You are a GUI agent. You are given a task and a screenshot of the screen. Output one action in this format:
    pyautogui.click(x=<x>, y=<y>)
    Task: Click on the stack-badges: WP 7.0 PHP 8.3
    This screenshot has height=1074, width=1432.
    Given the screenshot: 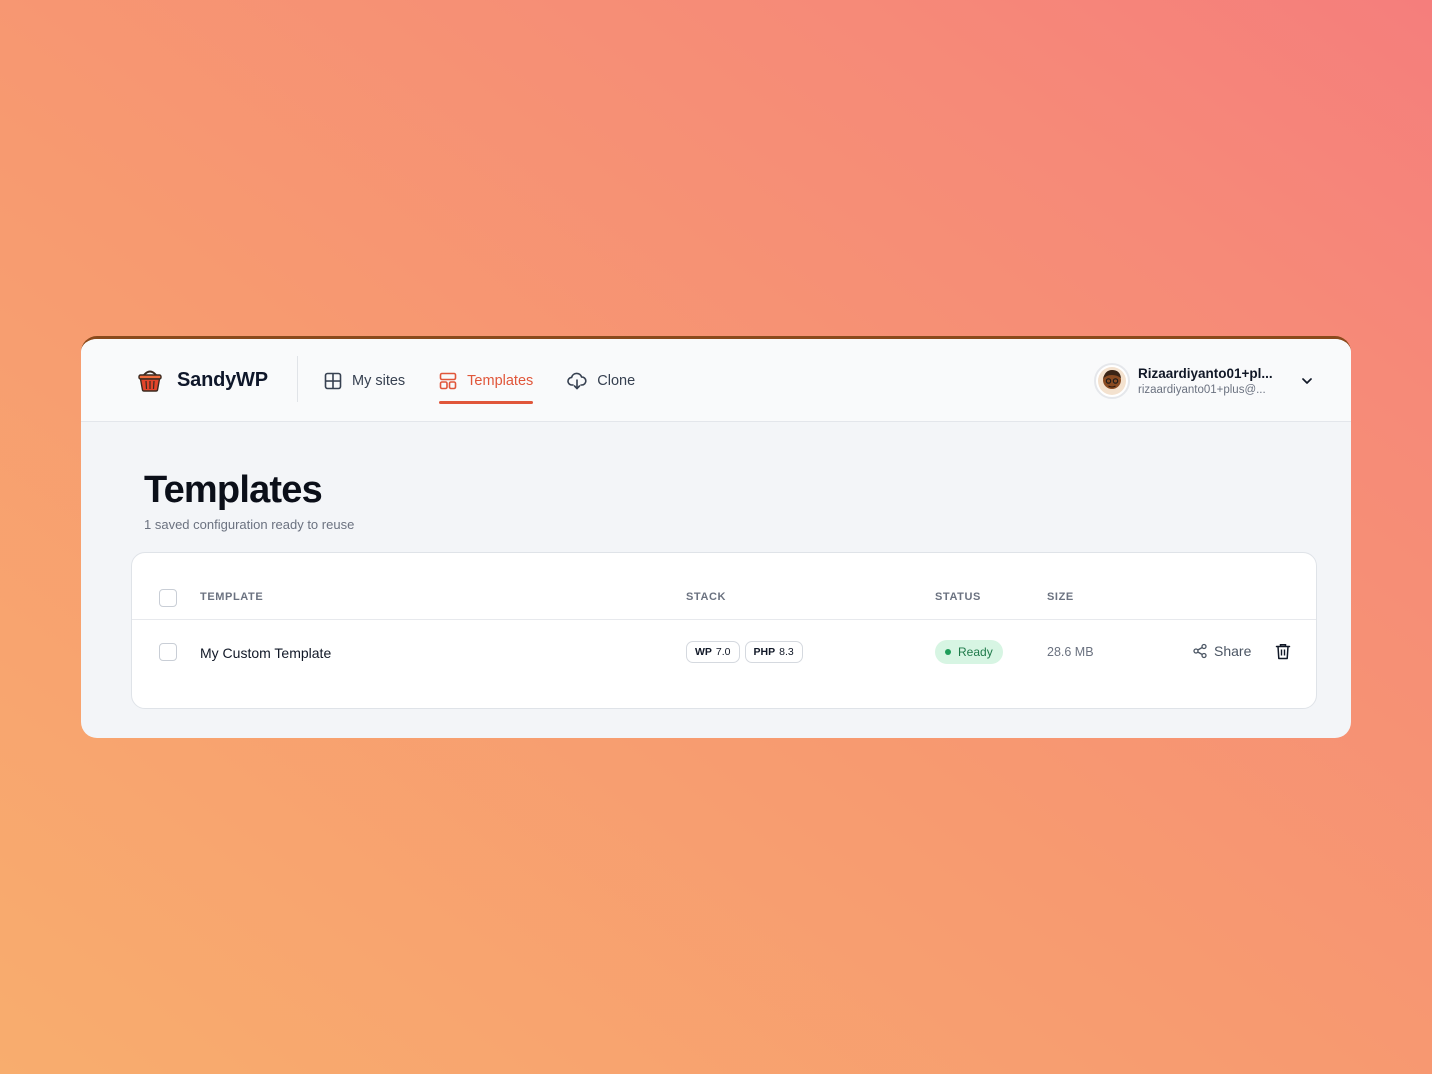 What is the action you would take?
    pyautogui.click(x=747, y=652)
    